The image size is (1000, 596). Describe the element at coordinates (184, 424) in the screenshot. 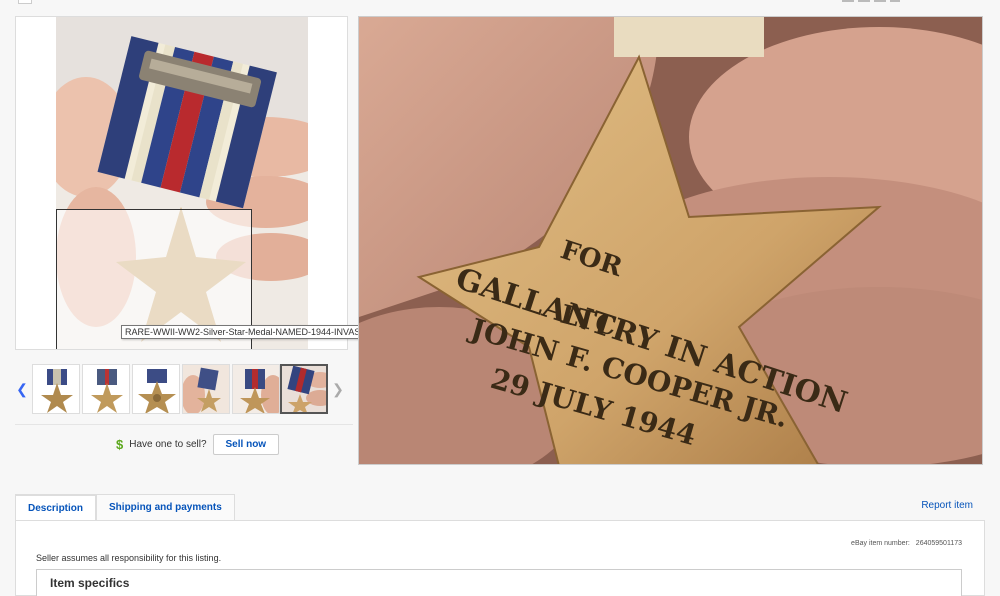

I see `gallery-divider` at that location.